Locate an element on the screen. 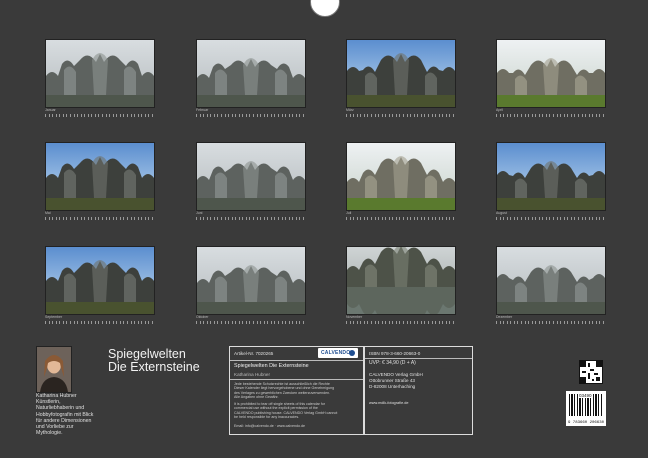 Image resolution: width=648 pixels, height=458 pixels. month-caption: April is located at coordinates (500, 110).